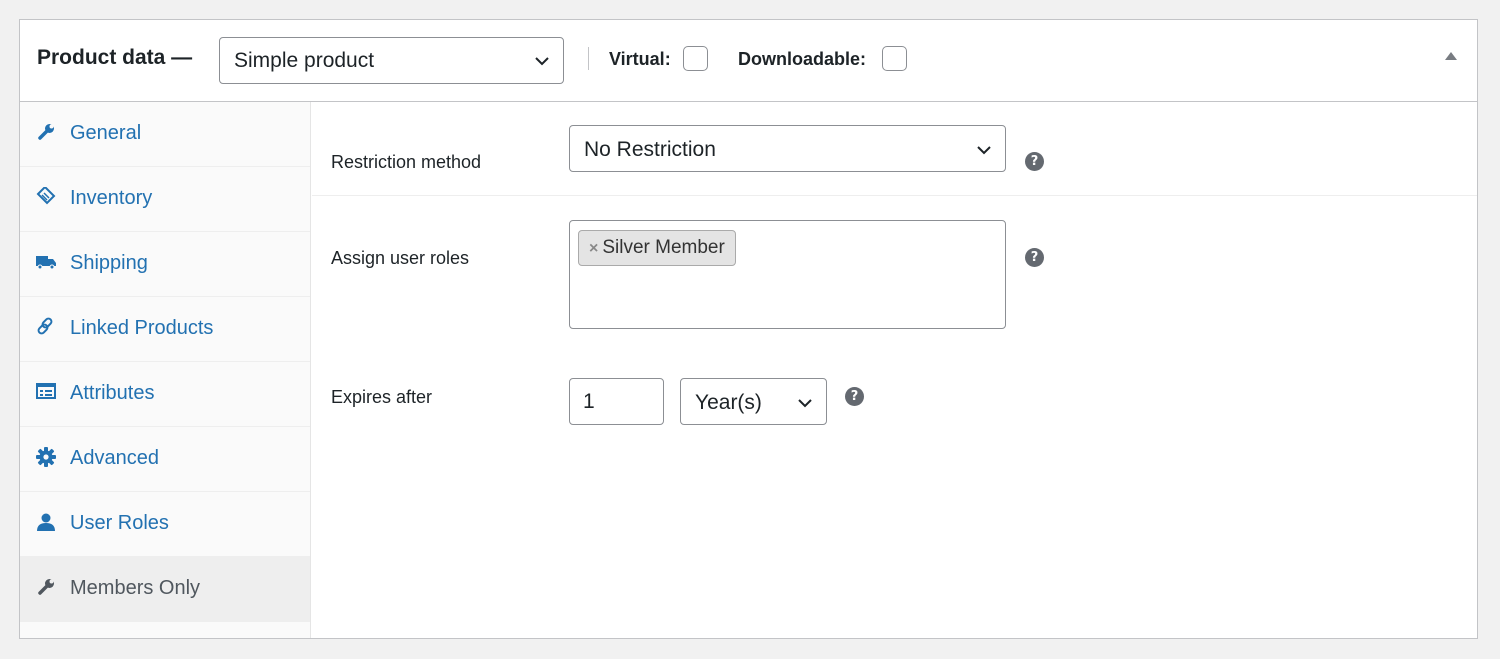 The height and width of the screenshot is (659, 1500). I want to click on downloadable-label: Downloadable:, so click(802, 59).